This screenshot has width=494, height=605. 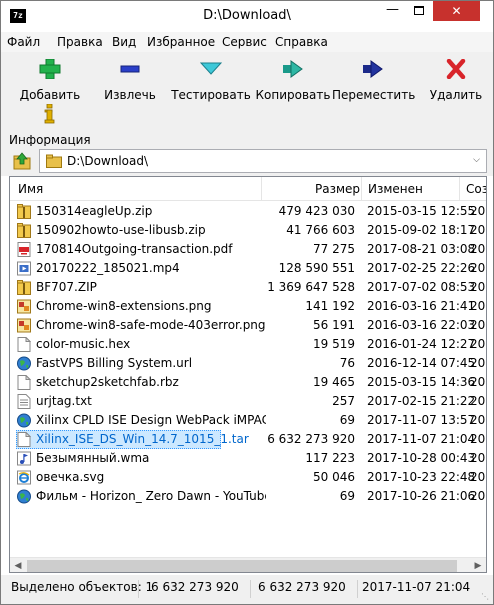 I want to click on menu-favorites: Избранное, so click(x=181, y=42).